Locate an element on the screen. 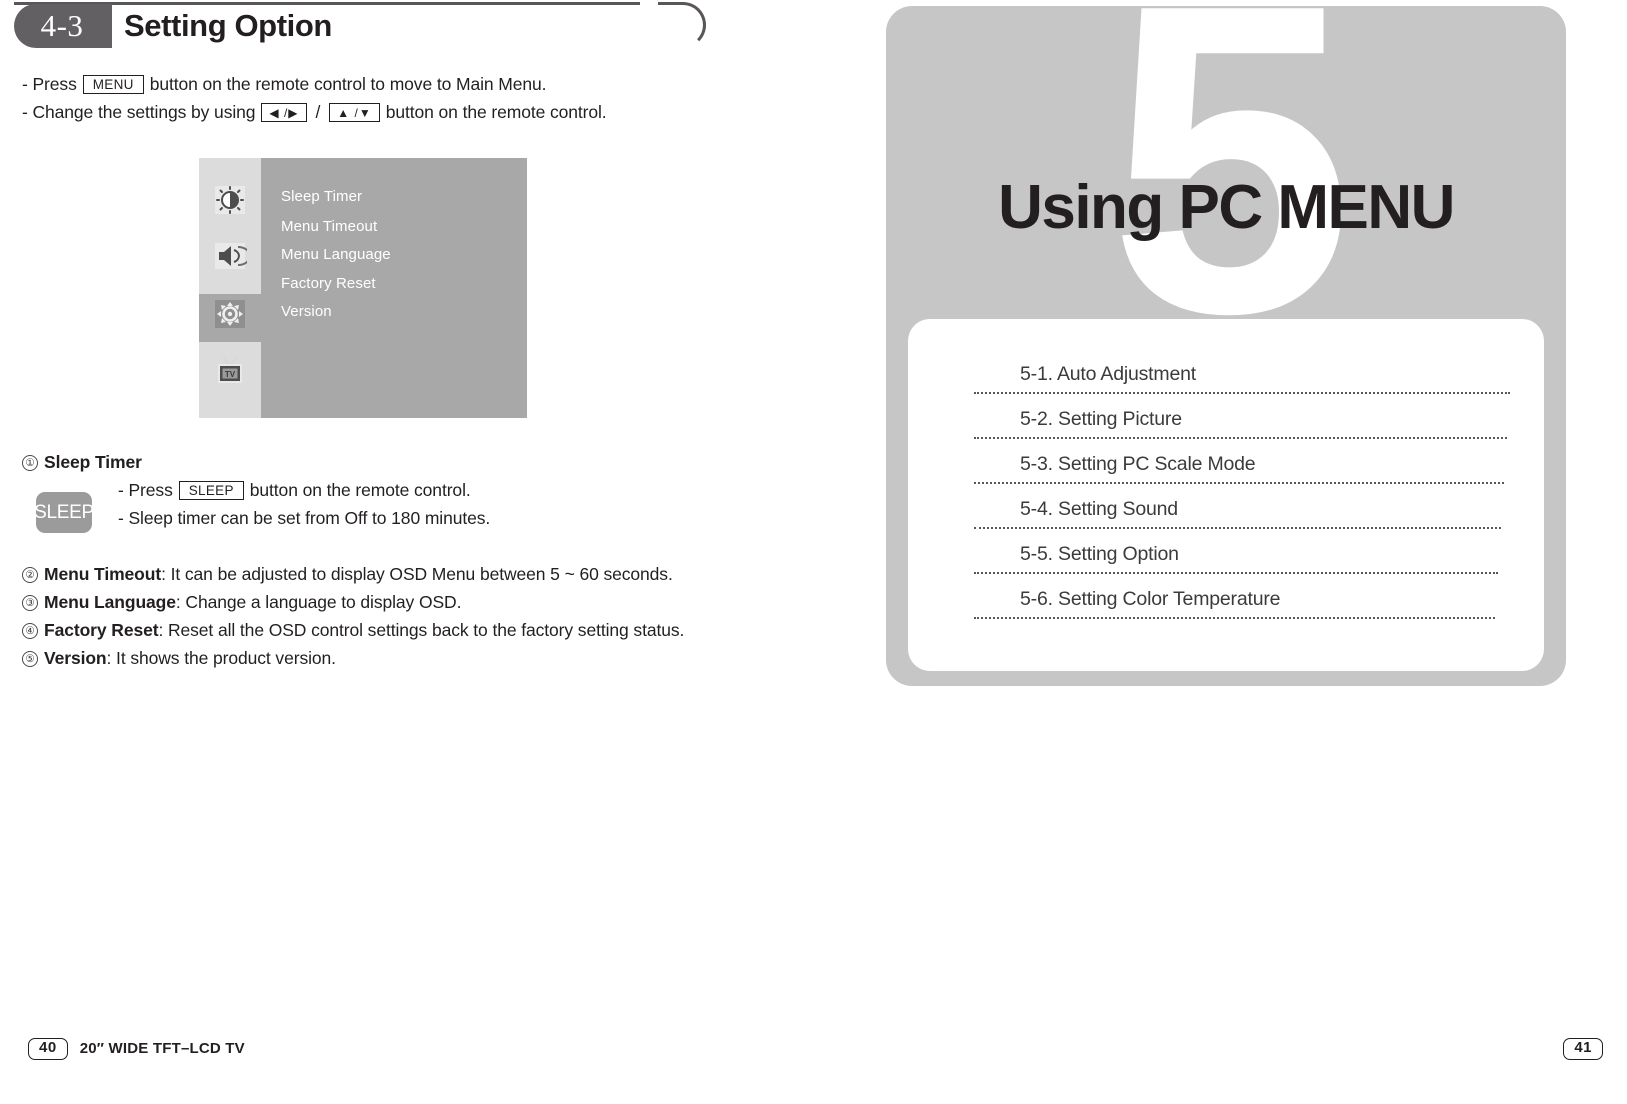 The height and width of the screenshot is (1104, 1627). toc-row-4: 5-4. Setting Sound is located at coordinates (1242, 520).